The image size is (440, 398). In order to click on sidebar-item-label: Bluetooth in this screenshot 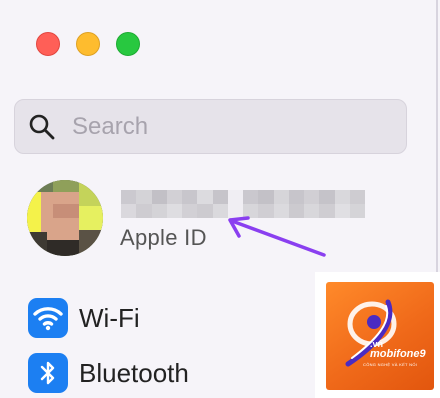, I will do `click(134, 372)`.